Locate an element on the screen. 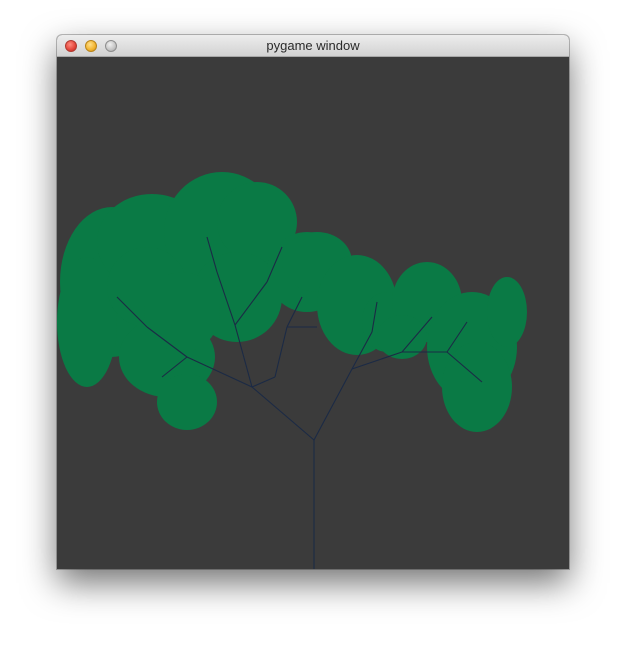  title-bar: pygame window is located at coordinates (313, 46).